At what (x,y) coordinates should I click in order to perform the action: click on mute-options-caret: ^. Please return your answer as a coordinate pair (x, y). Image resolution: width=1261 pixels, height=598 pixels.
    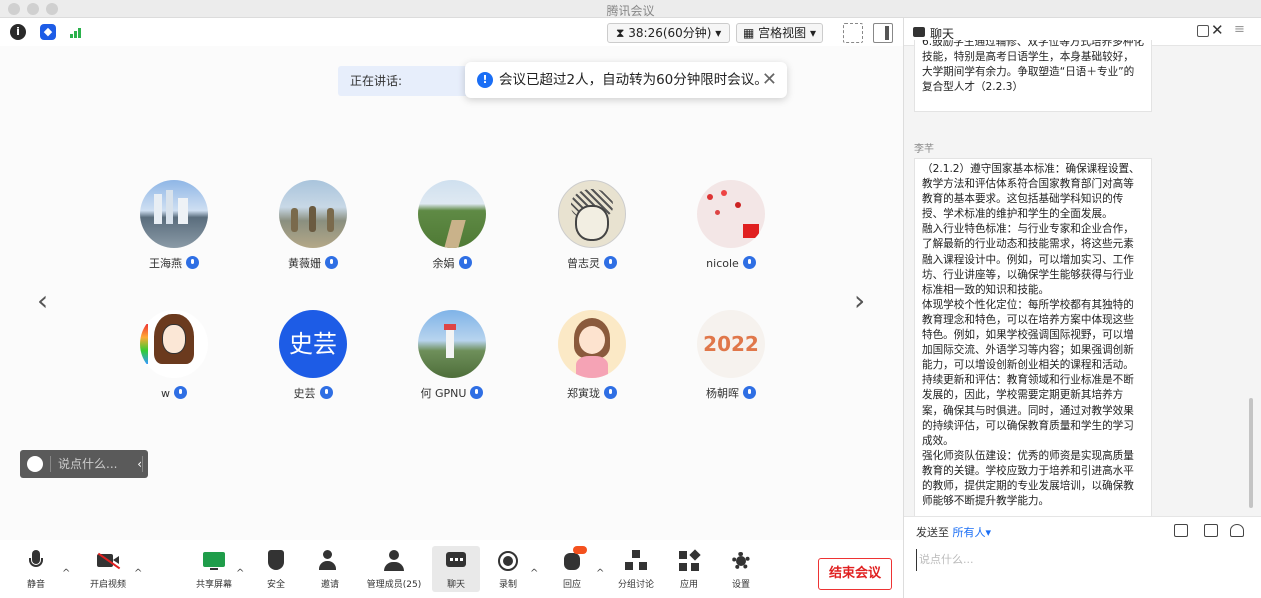
    Looking at the image, I should click on (66, 573).